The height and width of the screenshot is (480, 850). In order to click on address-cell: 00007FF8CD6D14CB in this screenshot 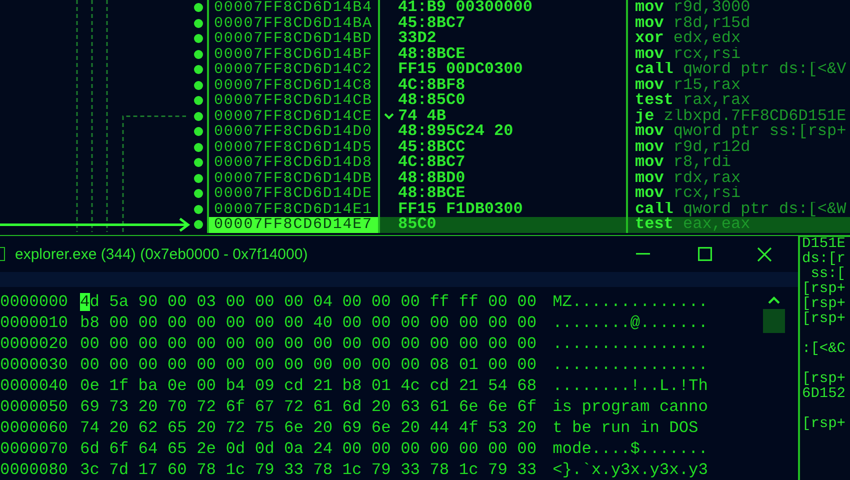, I will do `click(293, 100)`.